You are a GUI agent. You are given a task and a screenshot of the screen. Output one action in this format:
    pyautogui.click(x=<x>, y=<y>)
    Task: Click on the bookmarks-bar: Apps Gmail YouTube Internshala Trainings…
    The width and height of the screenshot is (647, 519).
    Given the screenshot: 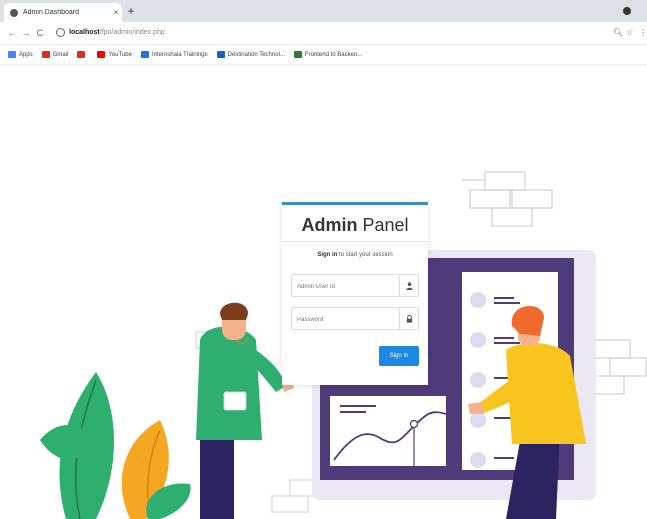 What is the action you would take?
    pyautogui.click(x=323, y=55)
    